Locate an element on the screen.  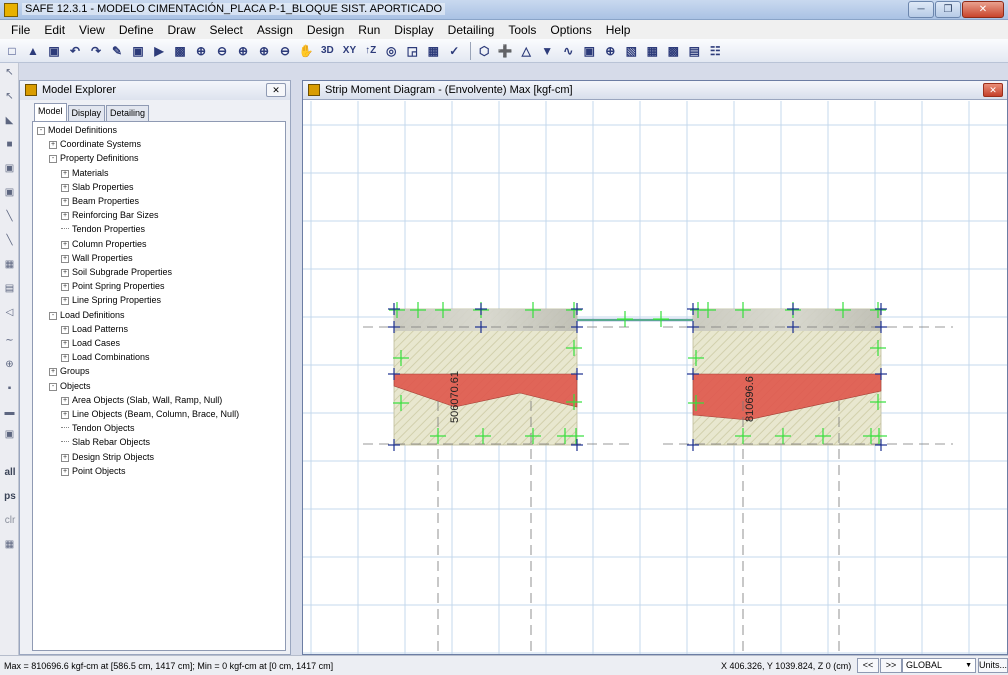
zoom-fit-icon: ⊕ is located at coordinates (264, 51).